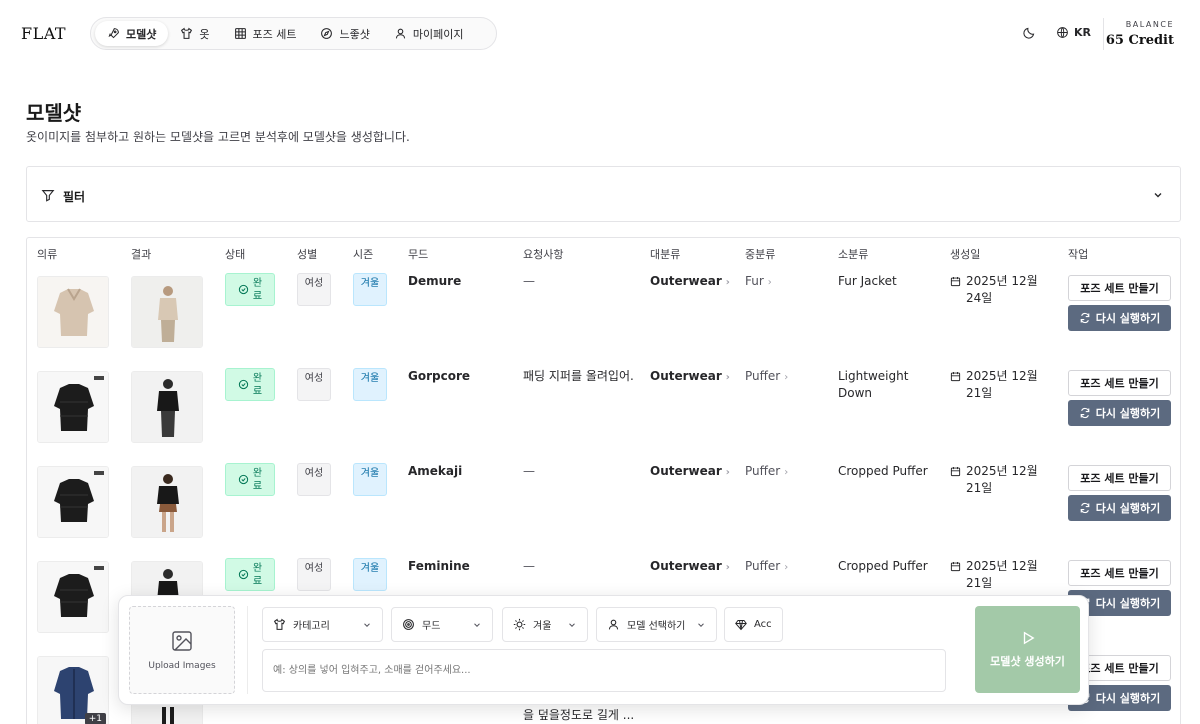  What do you see at coordinates (274, 34) in the screenshot?
I see `nav-label: 포즈 세트` at bounding box center [274, 34].